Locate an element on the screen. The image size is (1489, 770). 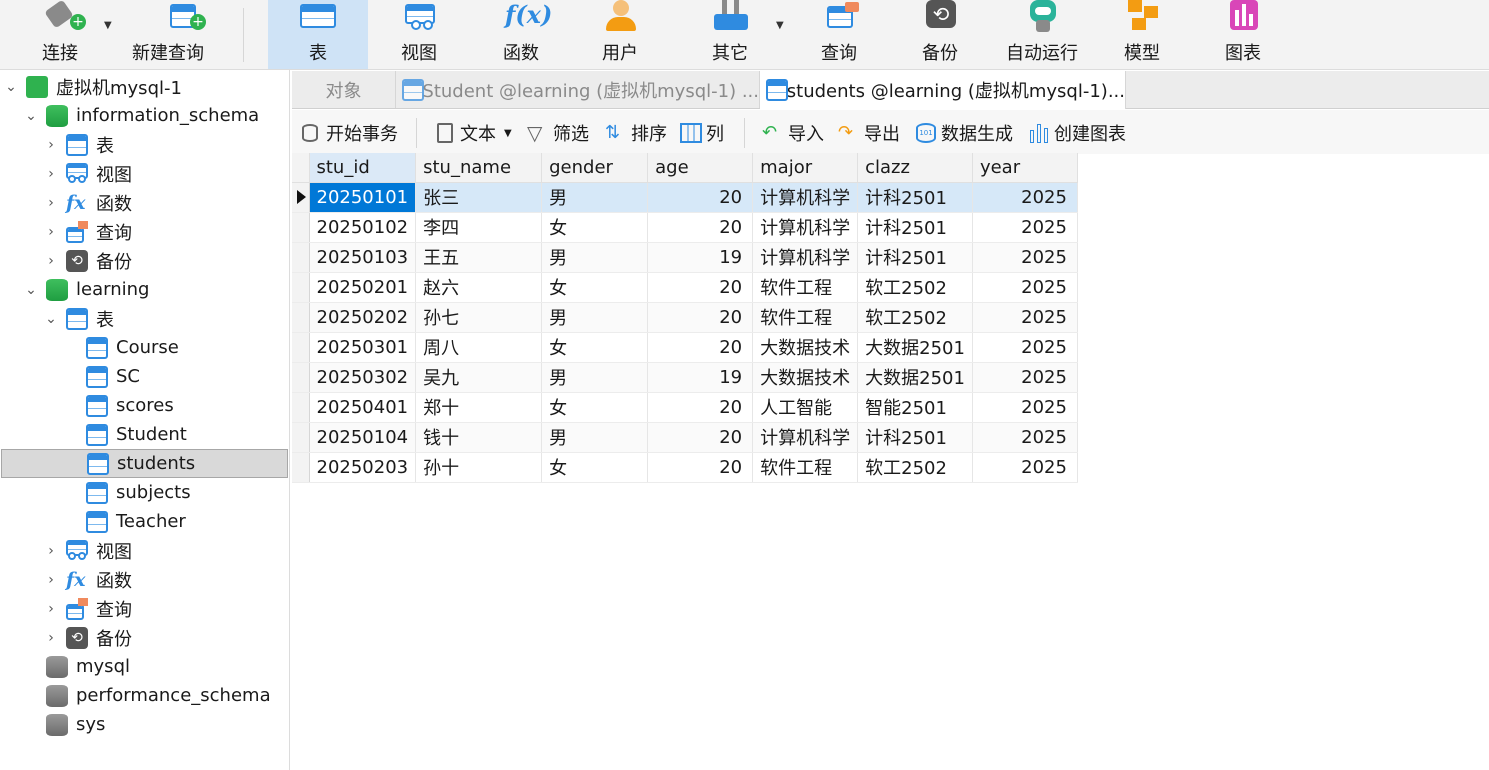
table-cell: 20250103 is located at coordinates (363, 257).